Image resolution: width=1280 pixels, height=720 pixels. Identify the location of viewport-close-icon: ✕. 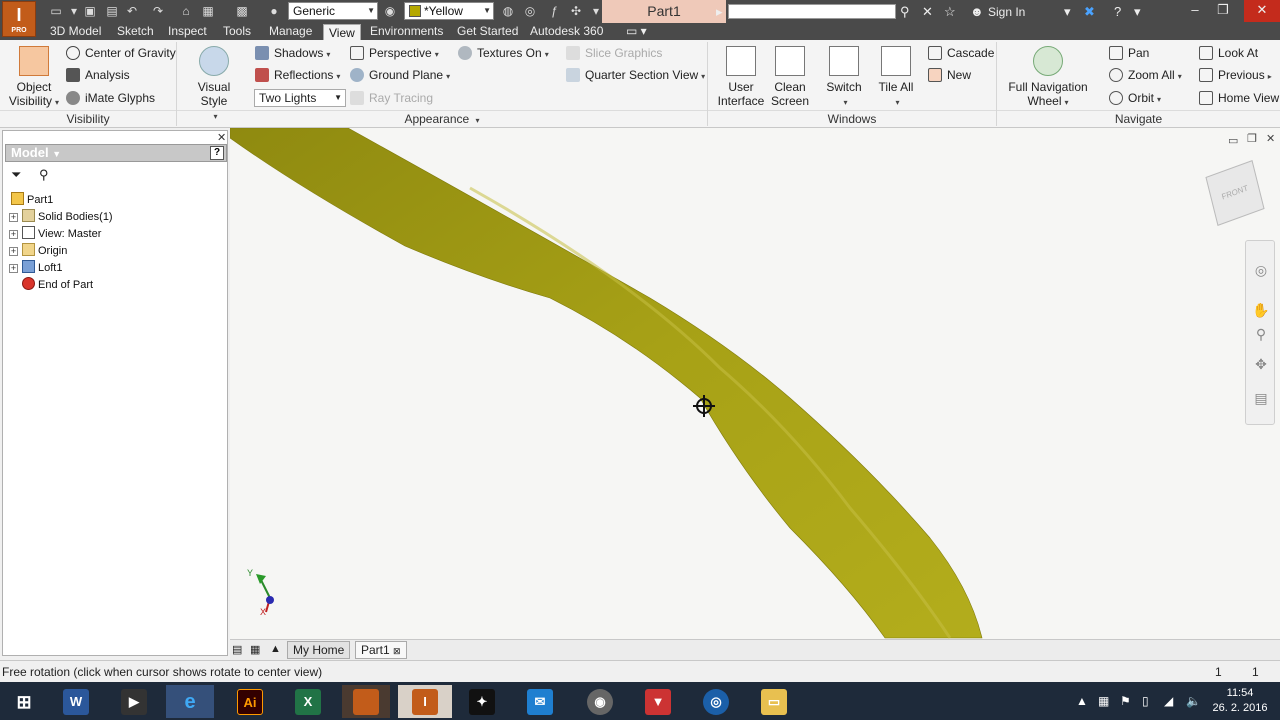
(1270, 138).